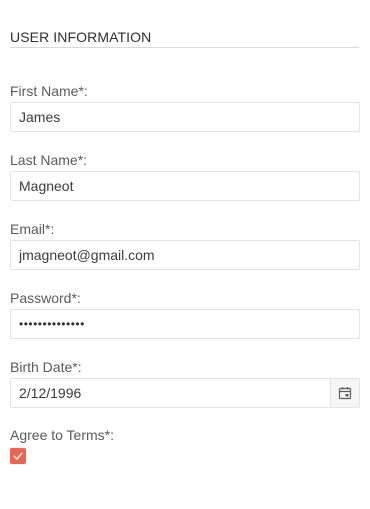  Describe the element at coordinates (62, 435) in the screenshot. I see `terms-label: Agree to Terms*:` at that location.